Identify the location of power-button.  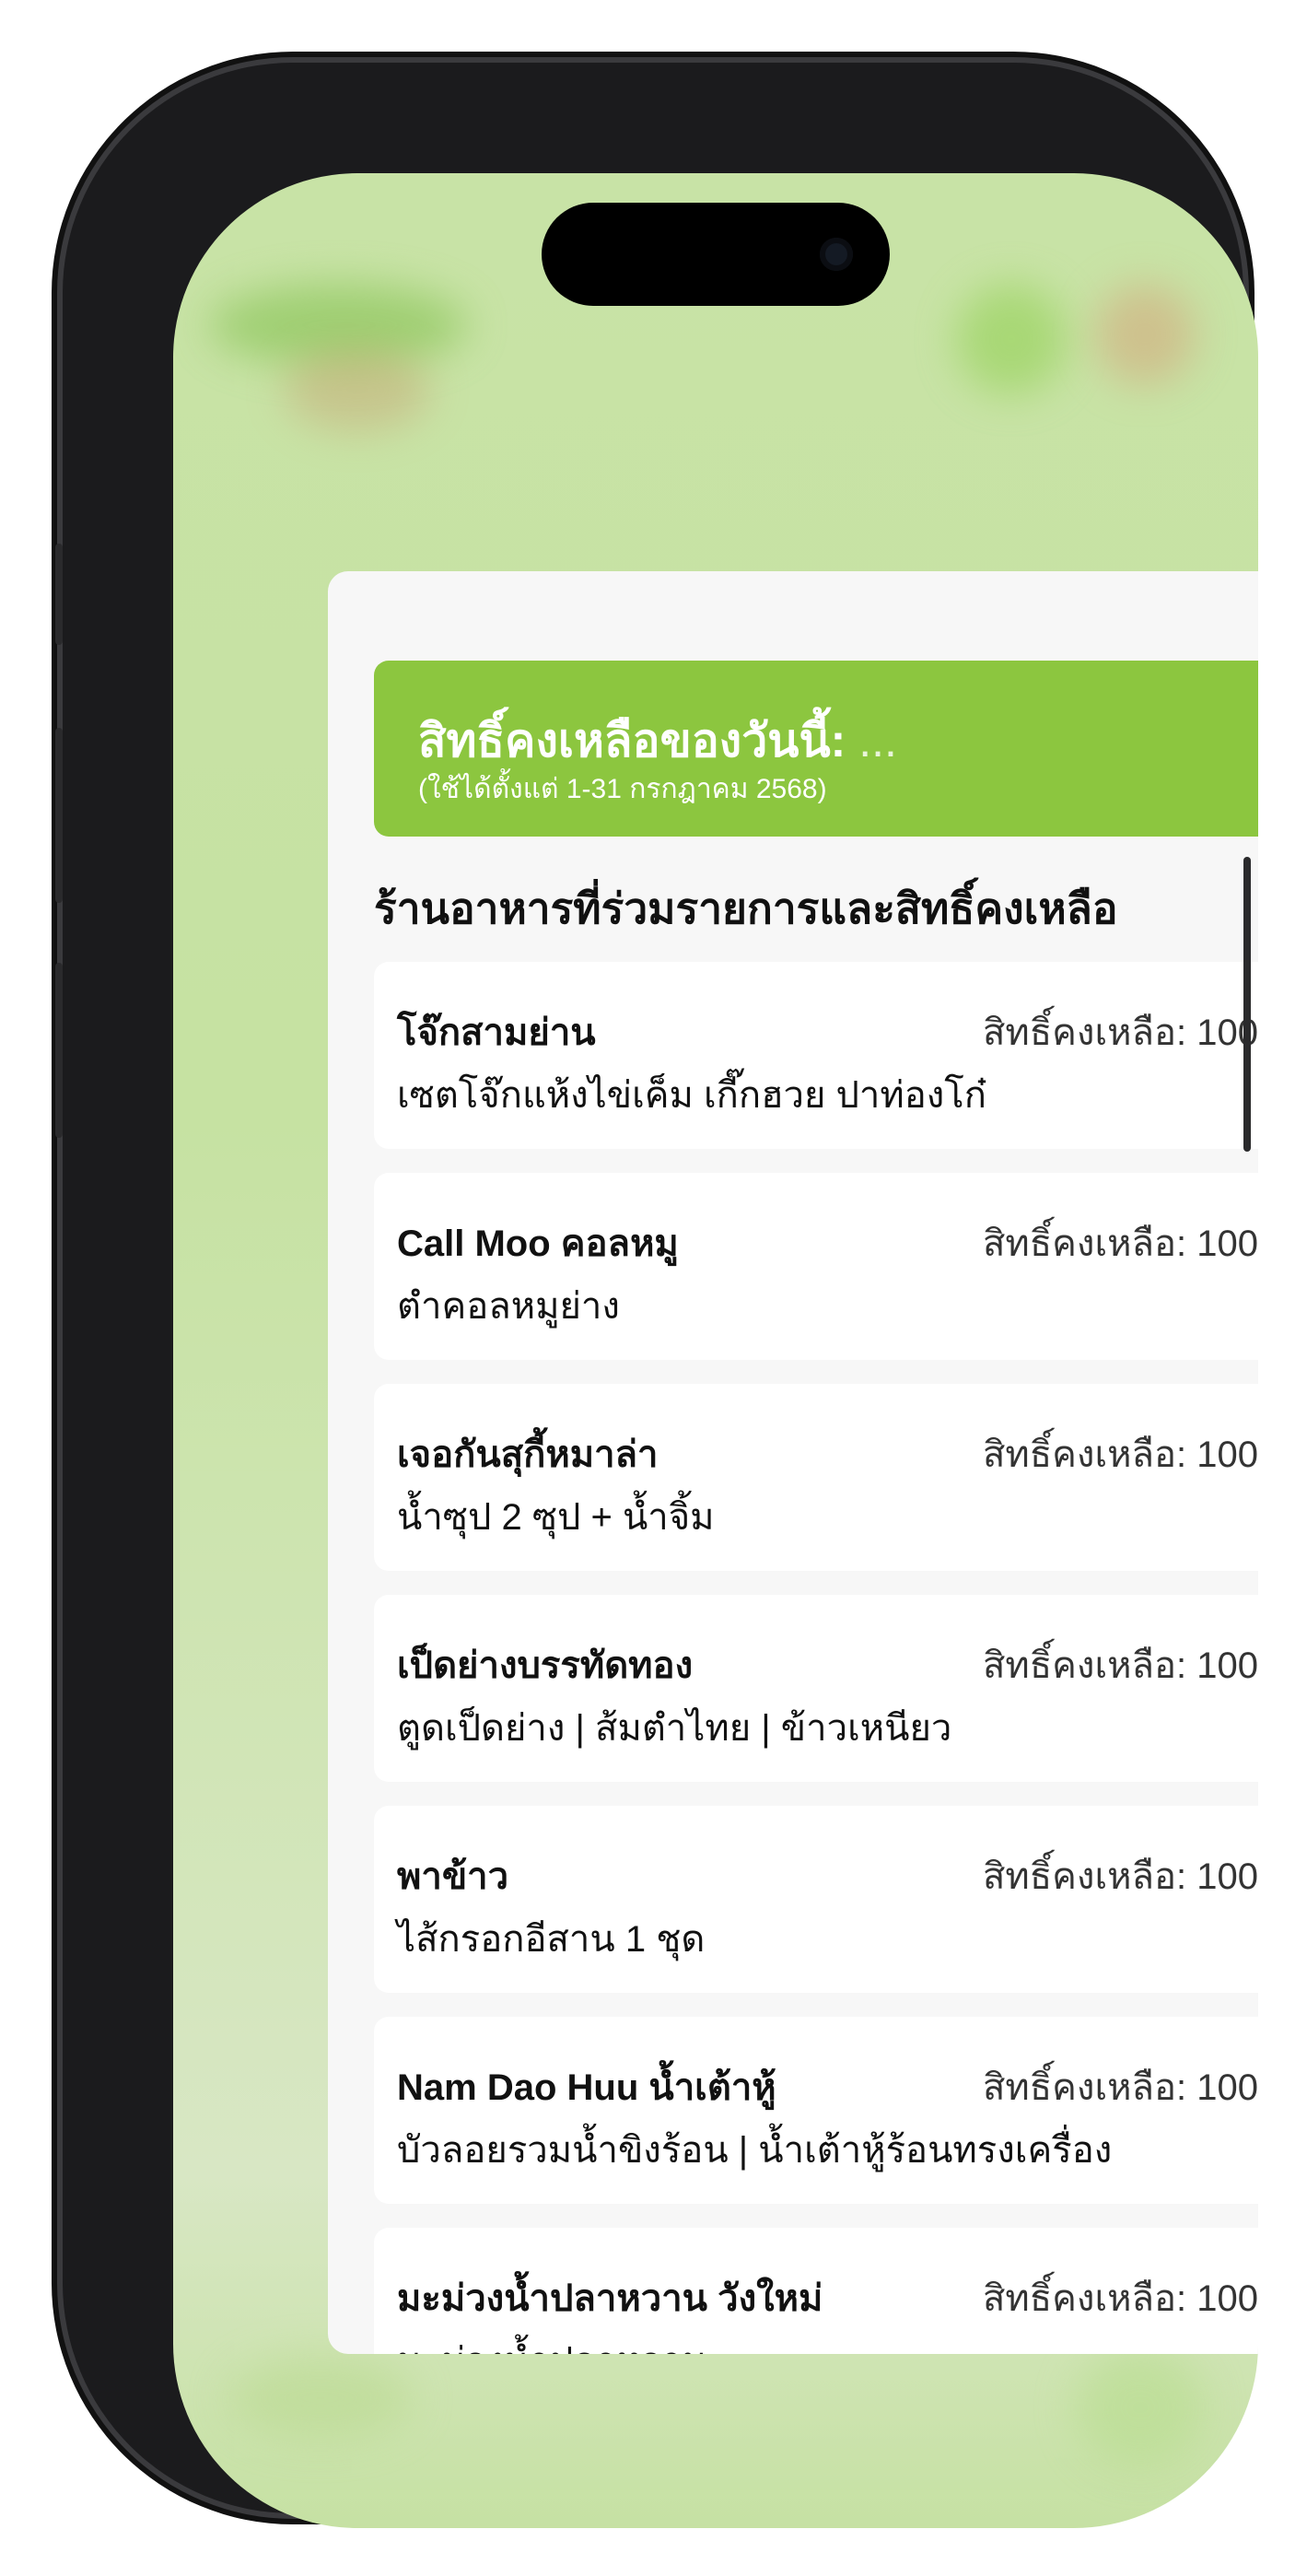
(1247, 1004).